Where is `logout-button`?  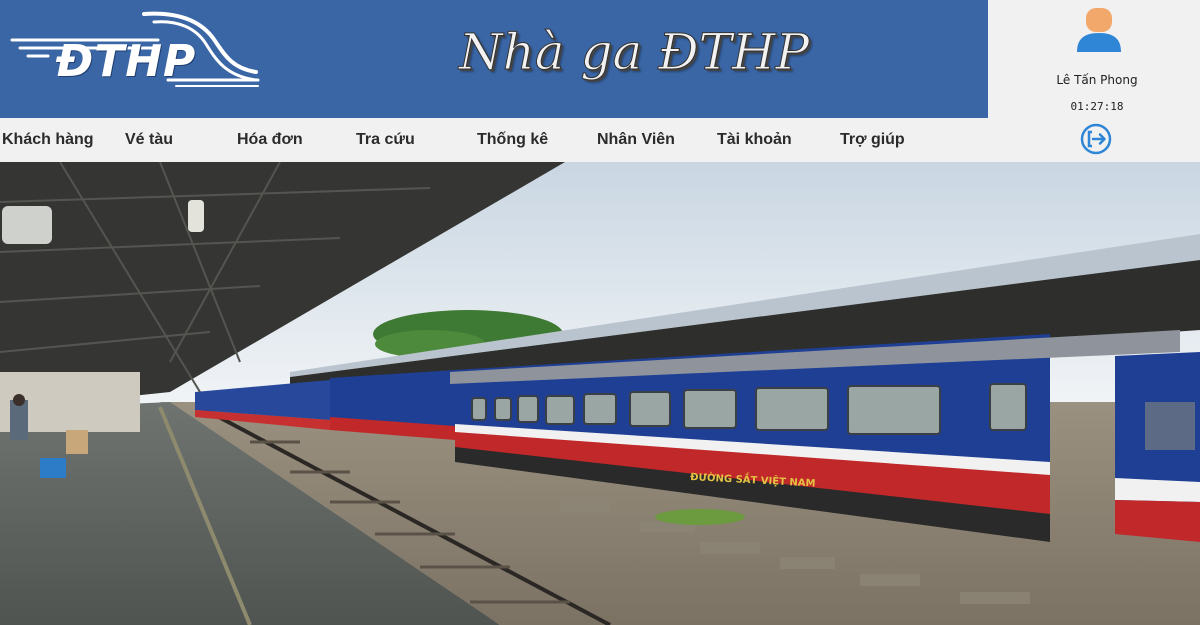 logout-button is located at coordinates (1096, 139).